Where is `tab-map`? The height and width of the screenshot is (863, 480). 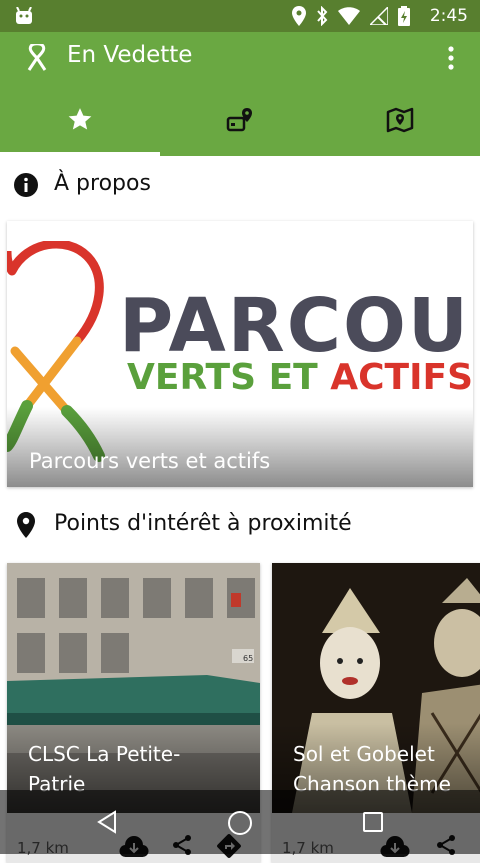 tab-map is located at coordinates (400, 120).